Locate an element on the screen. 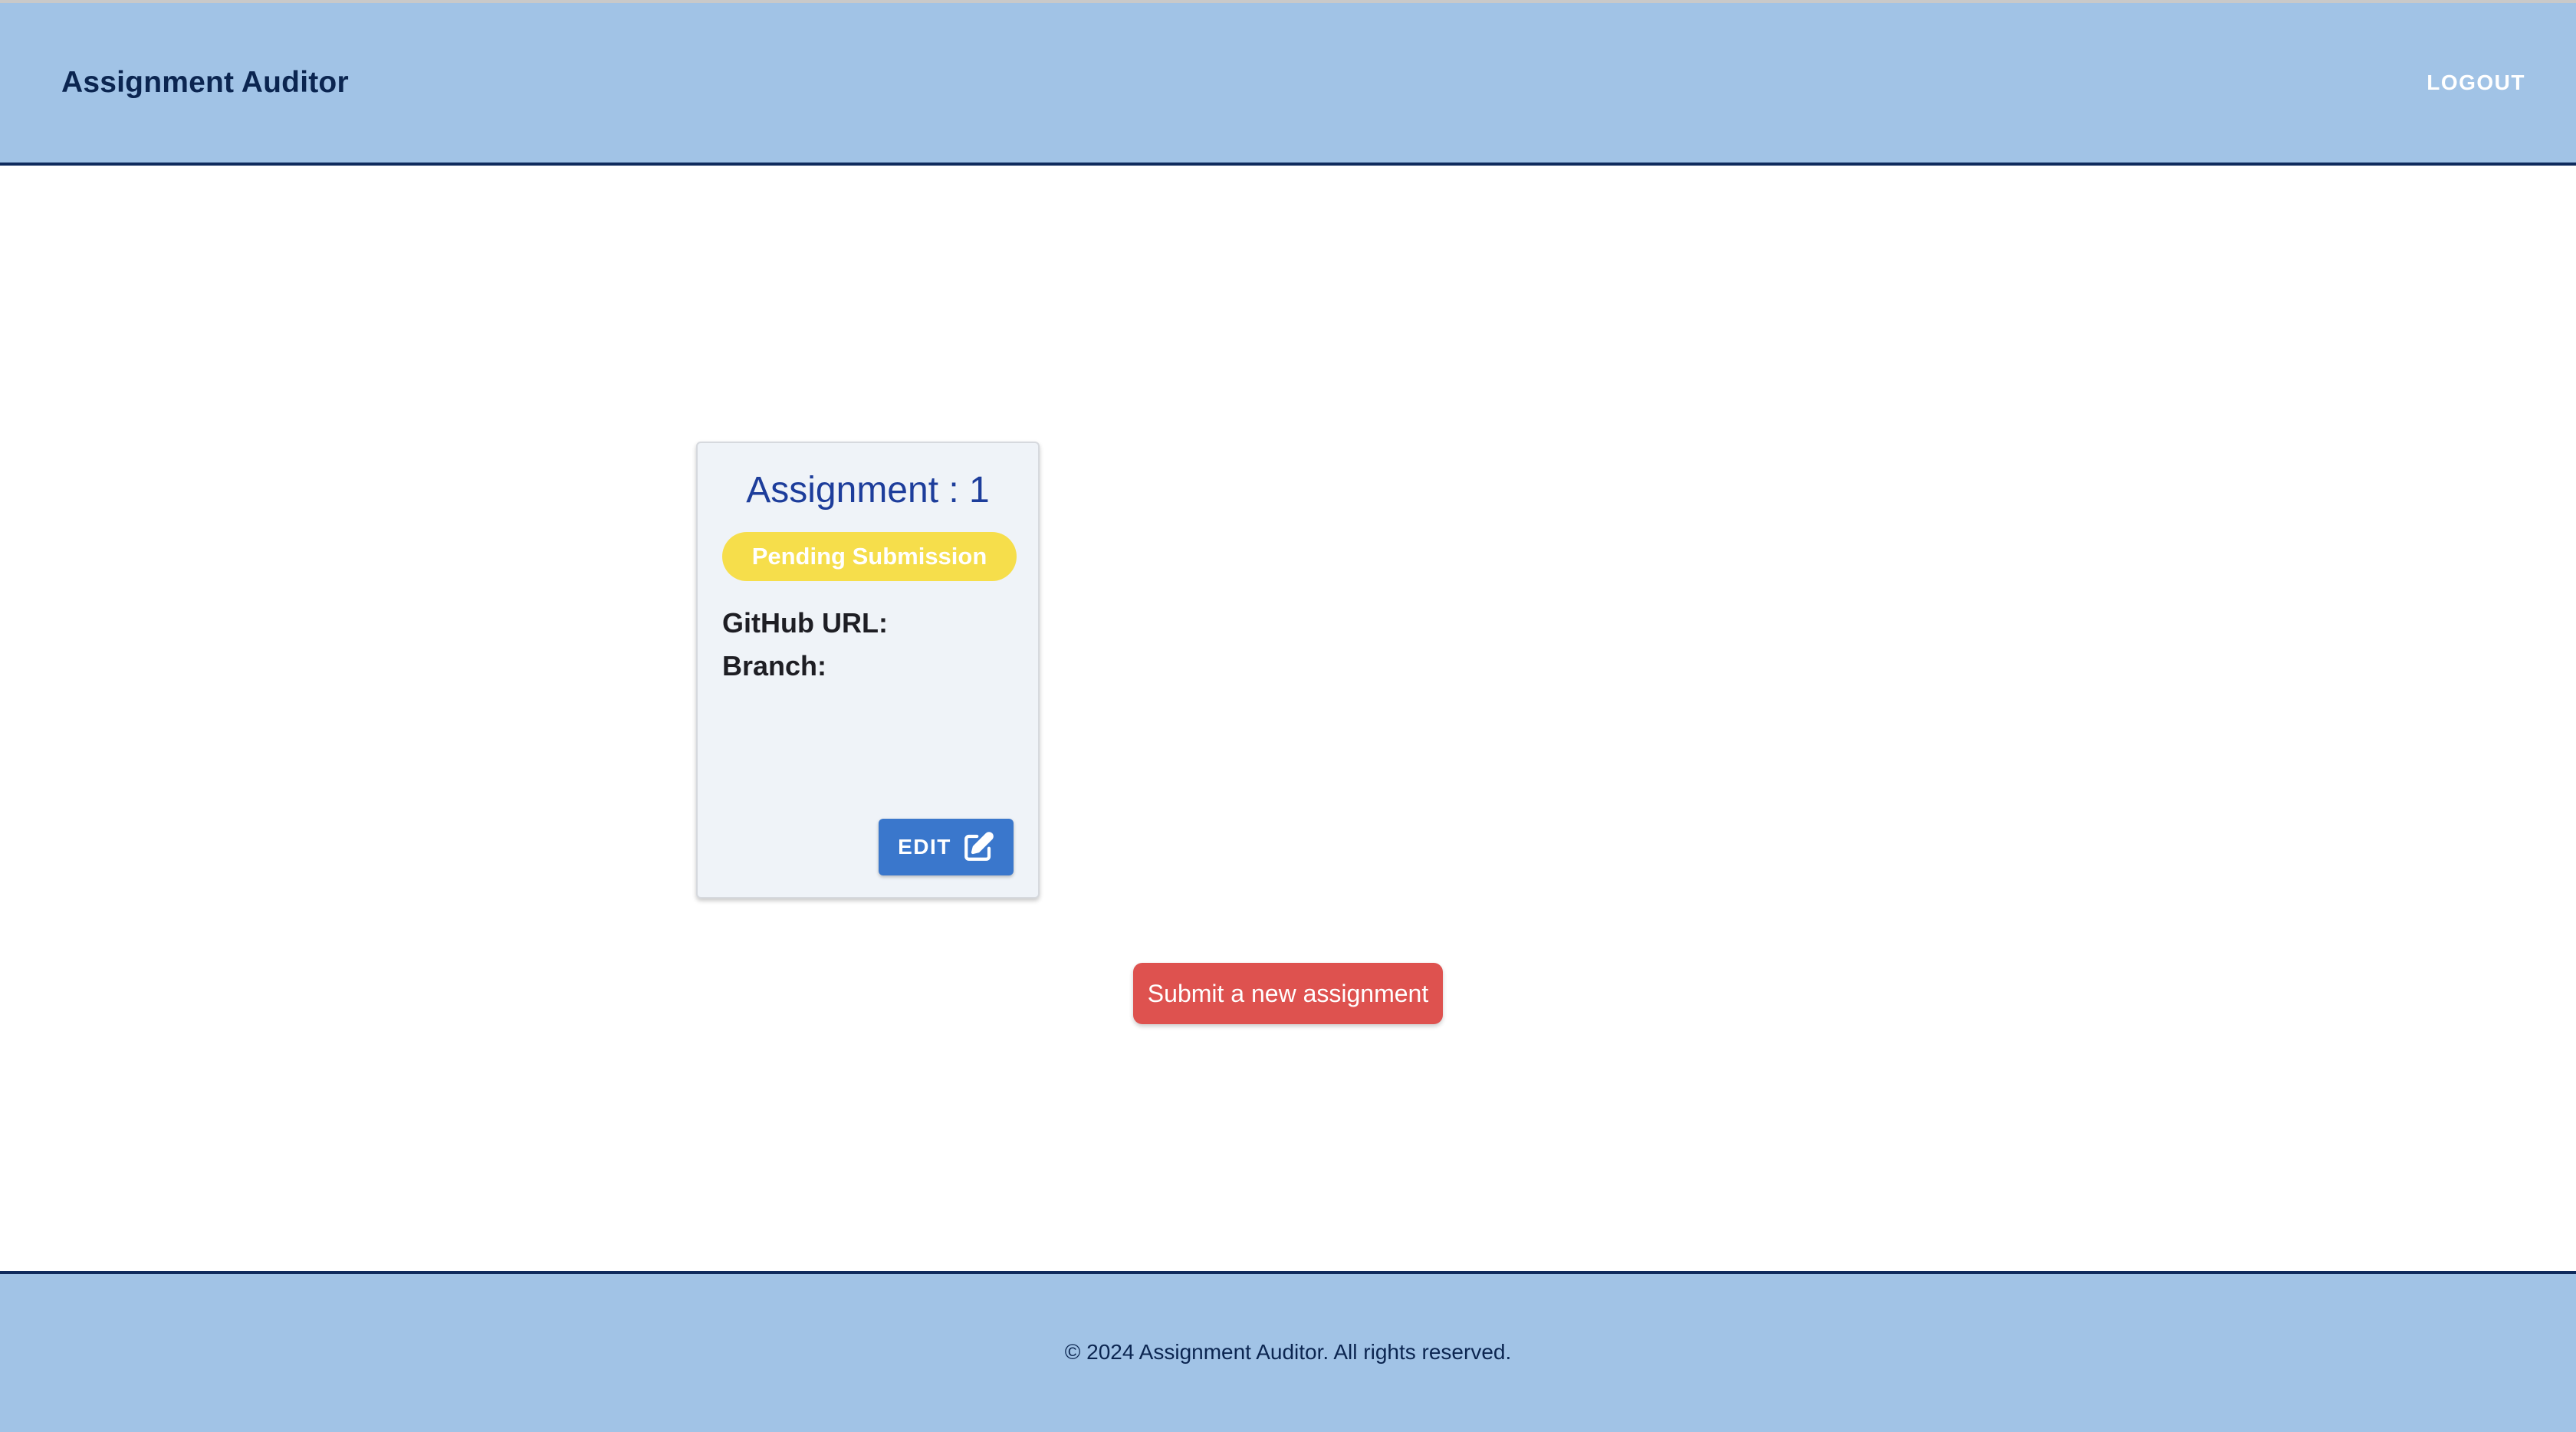 The height and width of the screenshot is (1432, 2576). submit-new-assignment-button: Submit a new assignment is located at coordinates (1288, 994).